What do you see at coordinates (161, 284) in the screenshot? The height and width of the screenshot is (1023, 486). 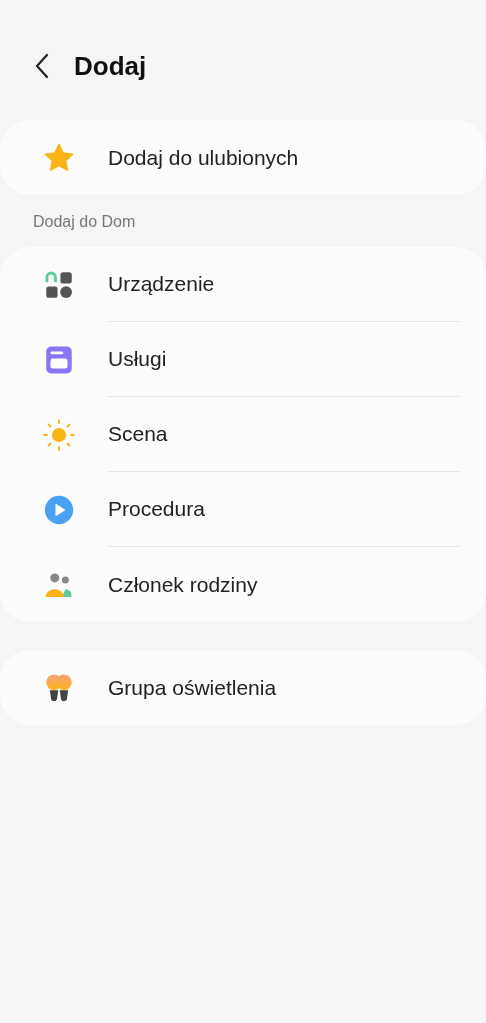 I see `item-label: Urządzenie` at bounding box center [161, 284].